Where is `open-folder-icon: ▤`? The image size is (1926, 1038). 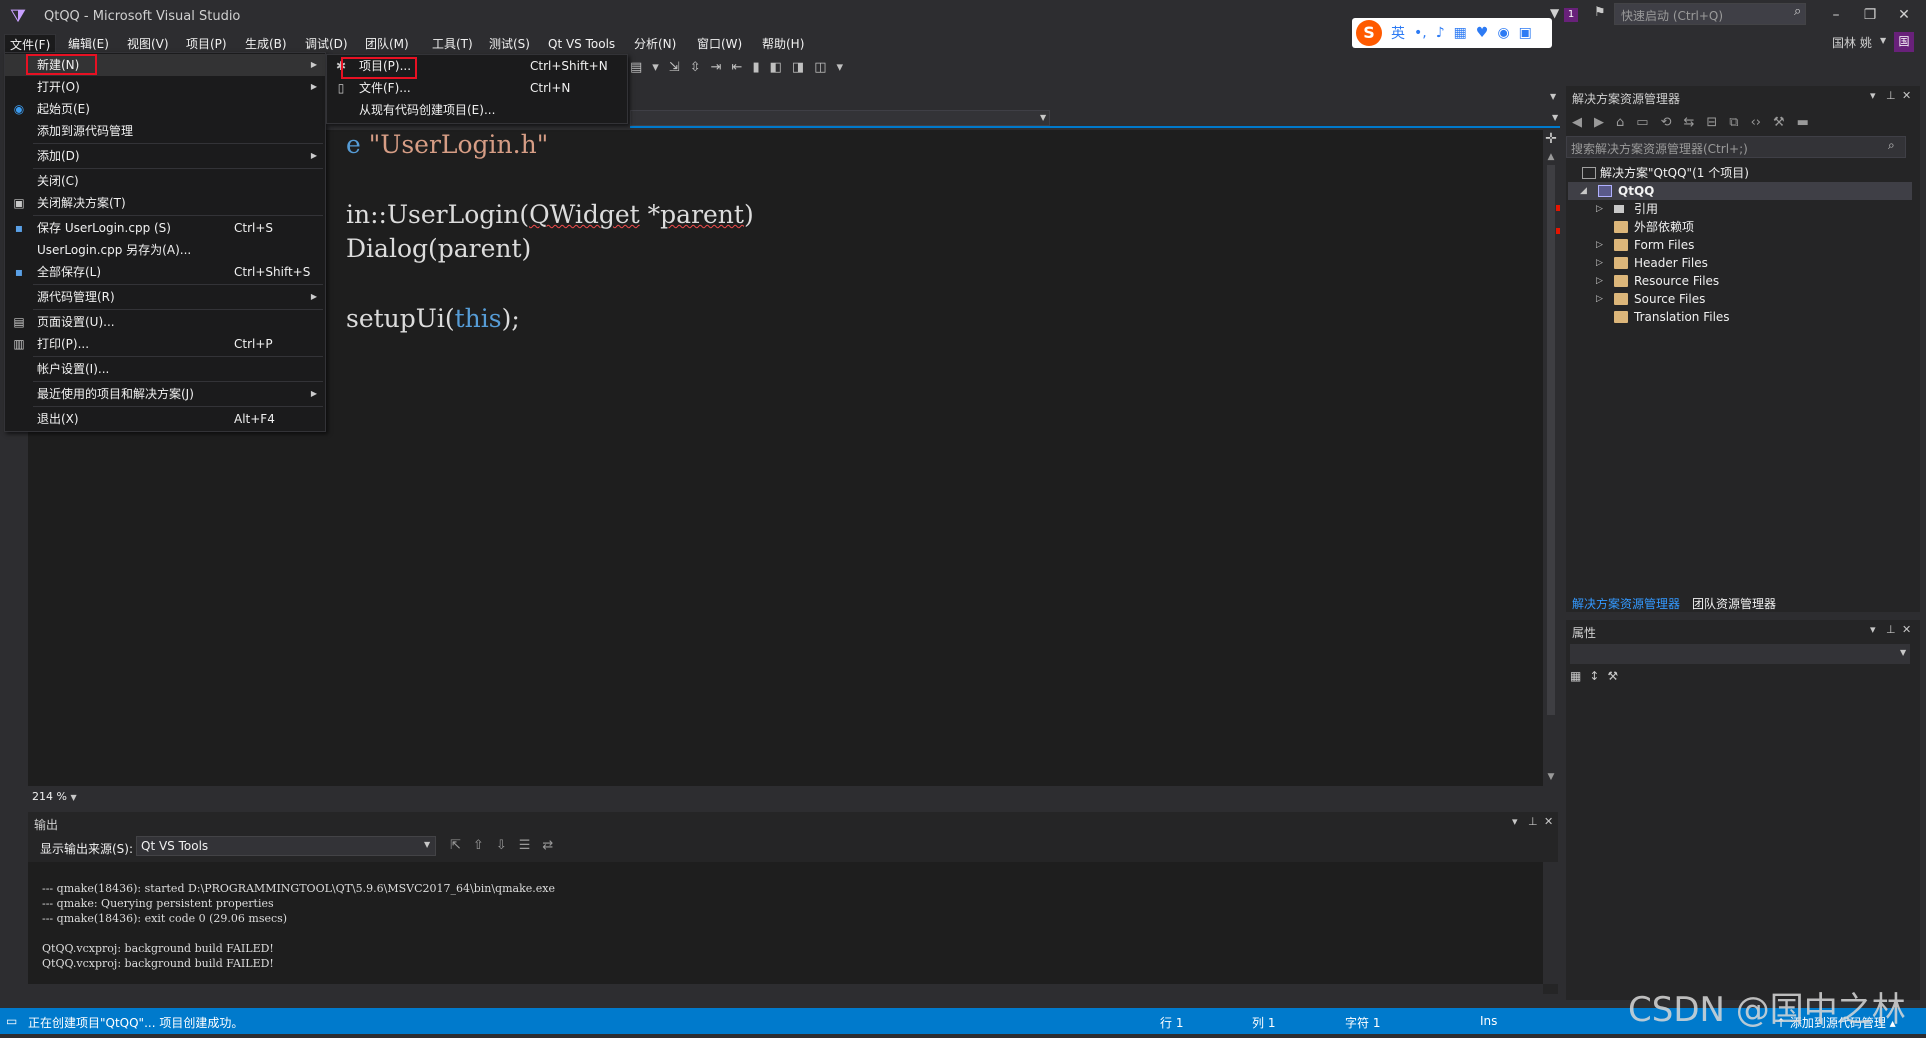
open-folder-icon: ▤ is located at coordinates (636, 67).